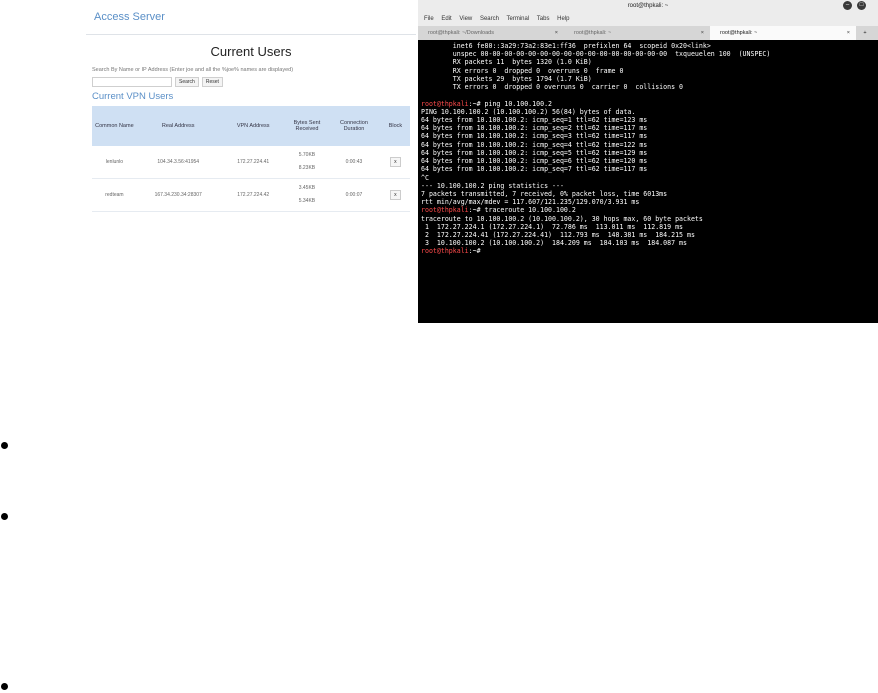 This screenshot has width=878, height=693. I want to click on search-input, so click(132, 82).